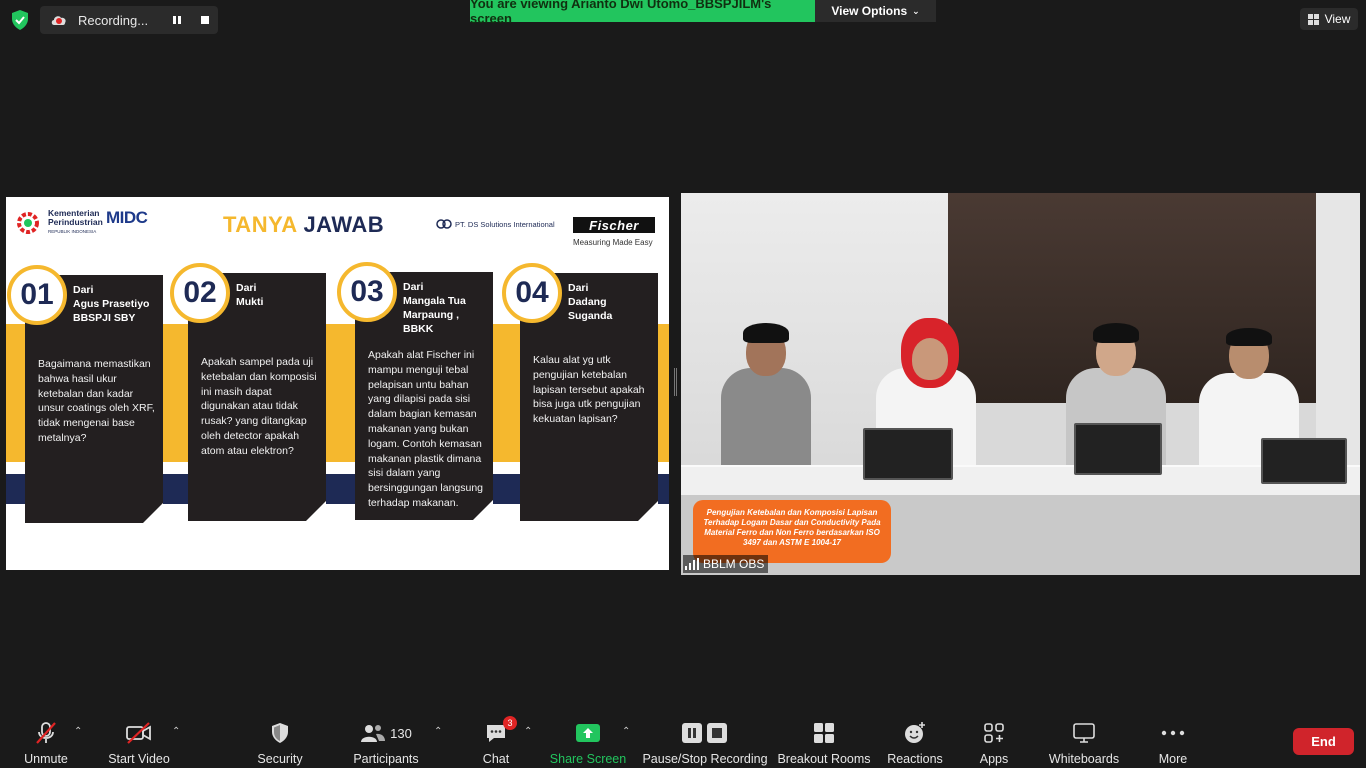 The width and height of the screenshot is (1366, 768). What do you see at coordinates (1173, 733) in the screenshot?
I see `more-dots-icon` at bounding box center [1173, 733].